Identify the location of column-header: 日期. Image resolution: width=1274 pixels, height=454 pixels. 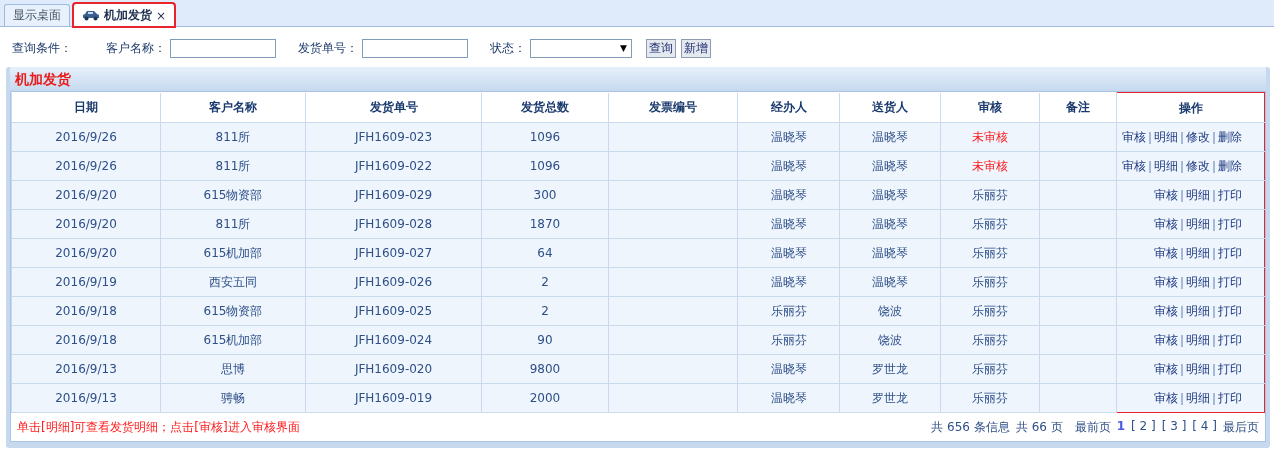
(86, 107).